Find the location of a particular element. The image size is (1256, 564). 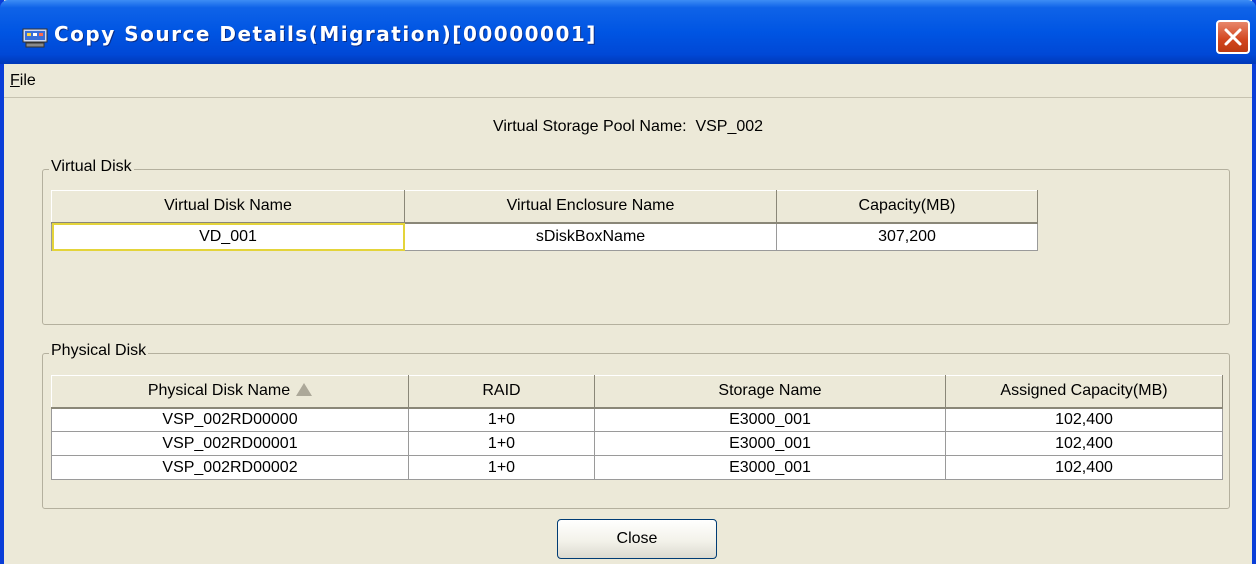

table-cell: VSP_002RD00000 is located at coordinates (230, 419).